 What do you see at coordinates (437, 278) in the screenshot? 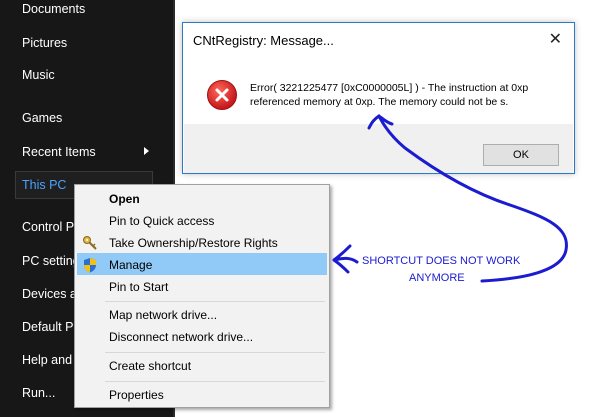
I see `annotation-text-line2: ANYMORE` at bounding box center [437, 278].